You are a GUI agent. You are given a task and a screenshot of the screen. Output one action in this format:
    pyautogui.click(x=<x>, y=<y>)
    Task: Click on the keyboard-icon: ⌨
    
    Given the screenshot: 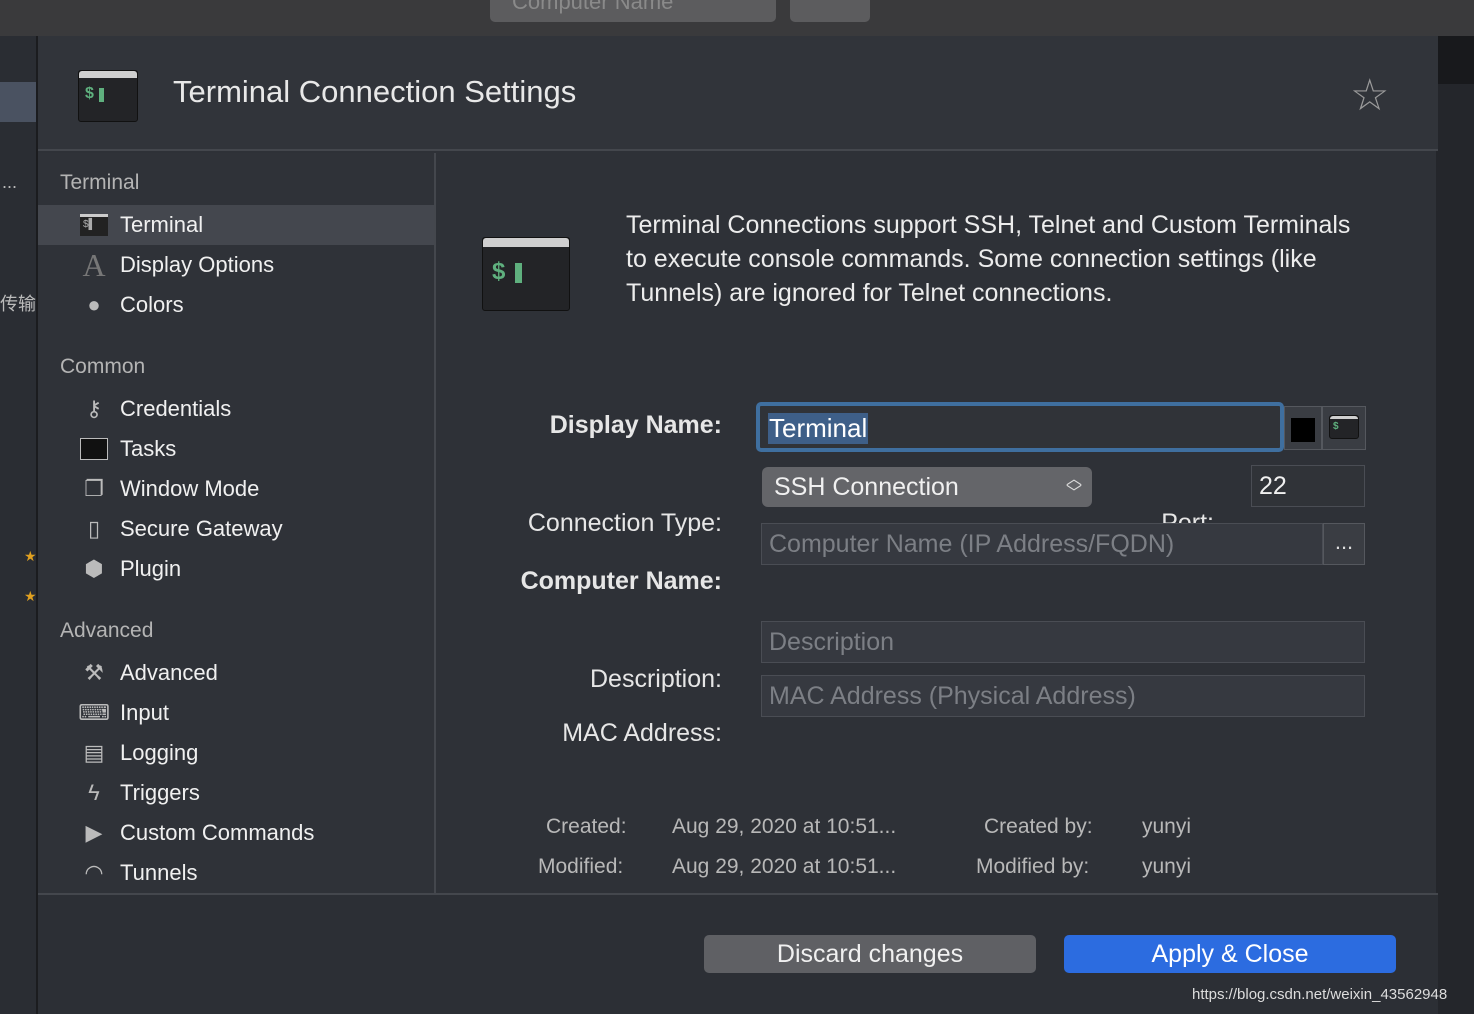 What is the action you would take?
    pyautogui.click(x=94, y=712)
    